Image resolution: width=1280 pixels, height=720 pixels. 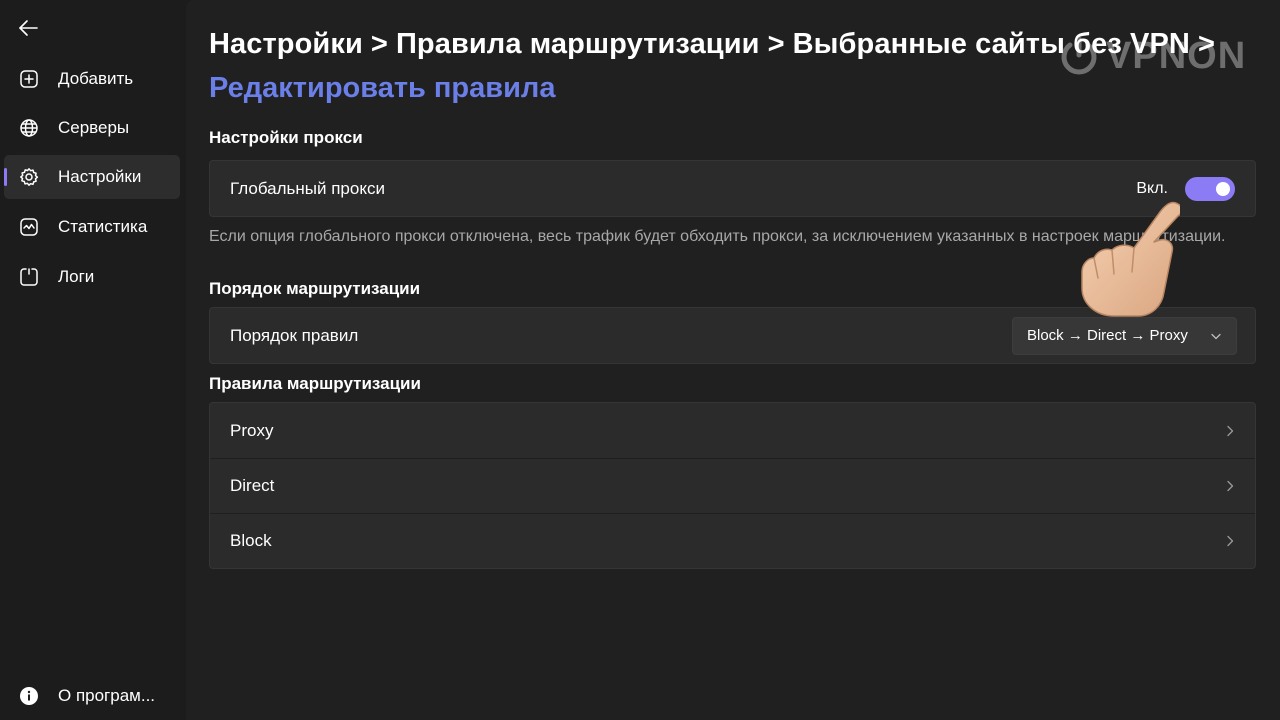 I want to click on section-title-proxy-settings: Настройки прокси, so click(x=286, y=137).